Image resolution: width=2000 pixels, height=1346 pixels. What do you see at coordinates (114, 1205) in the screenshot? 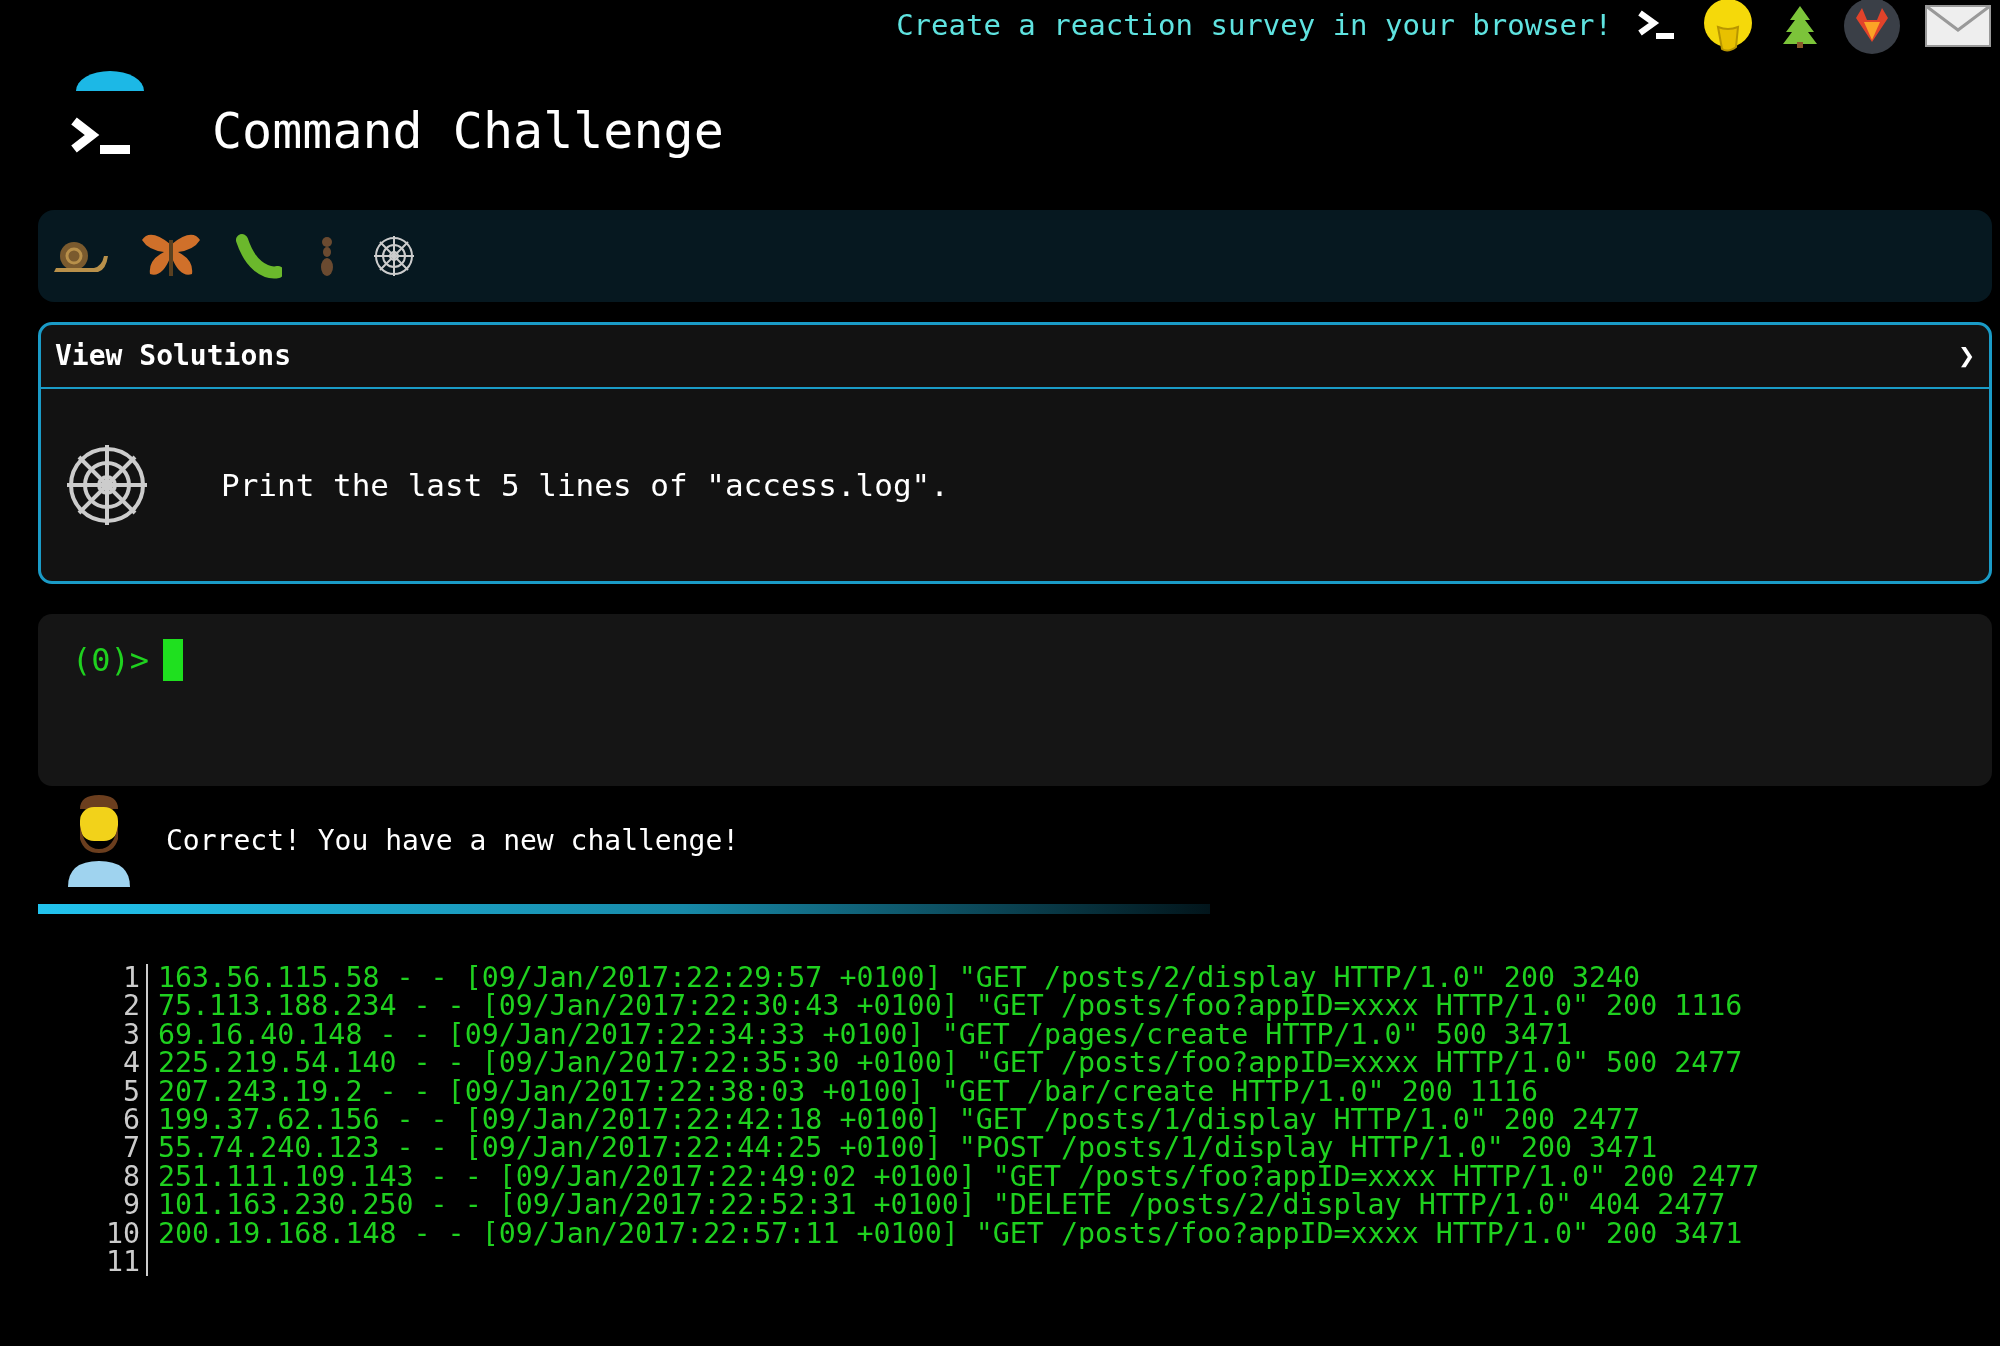
I see `line-number: 9` at bounding box center [114, 1205].